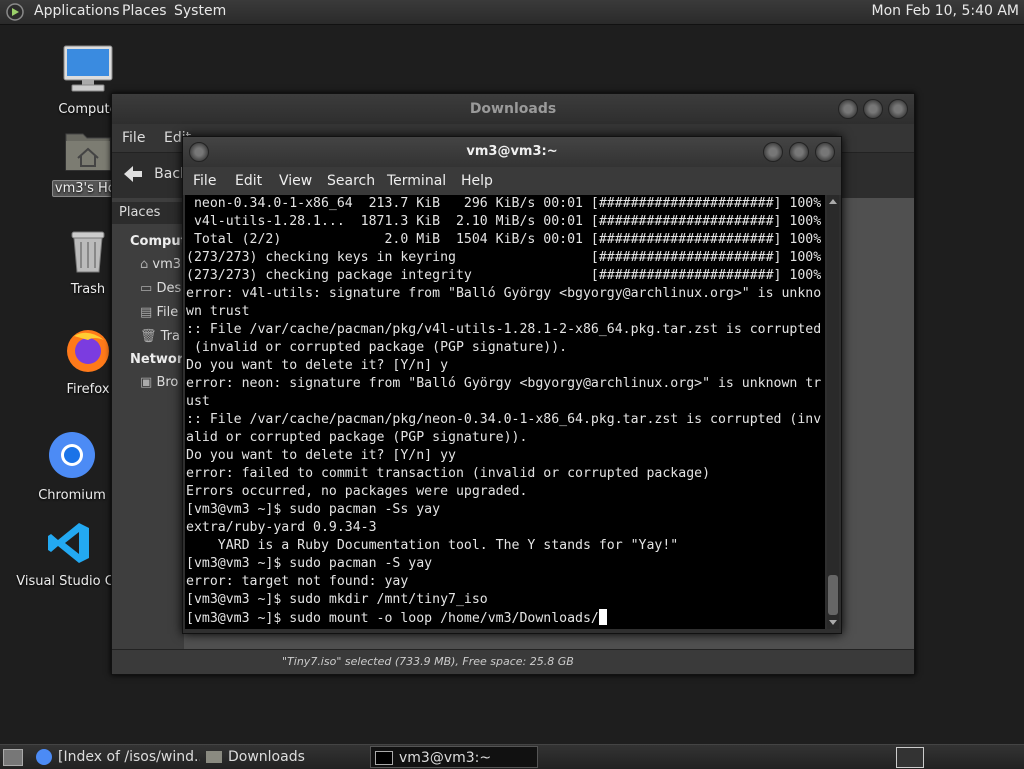 The width and height of the screenshot is (1024, 769). I want to click on desktop-icon-label: Visual Studio Co, so click(69, 581).